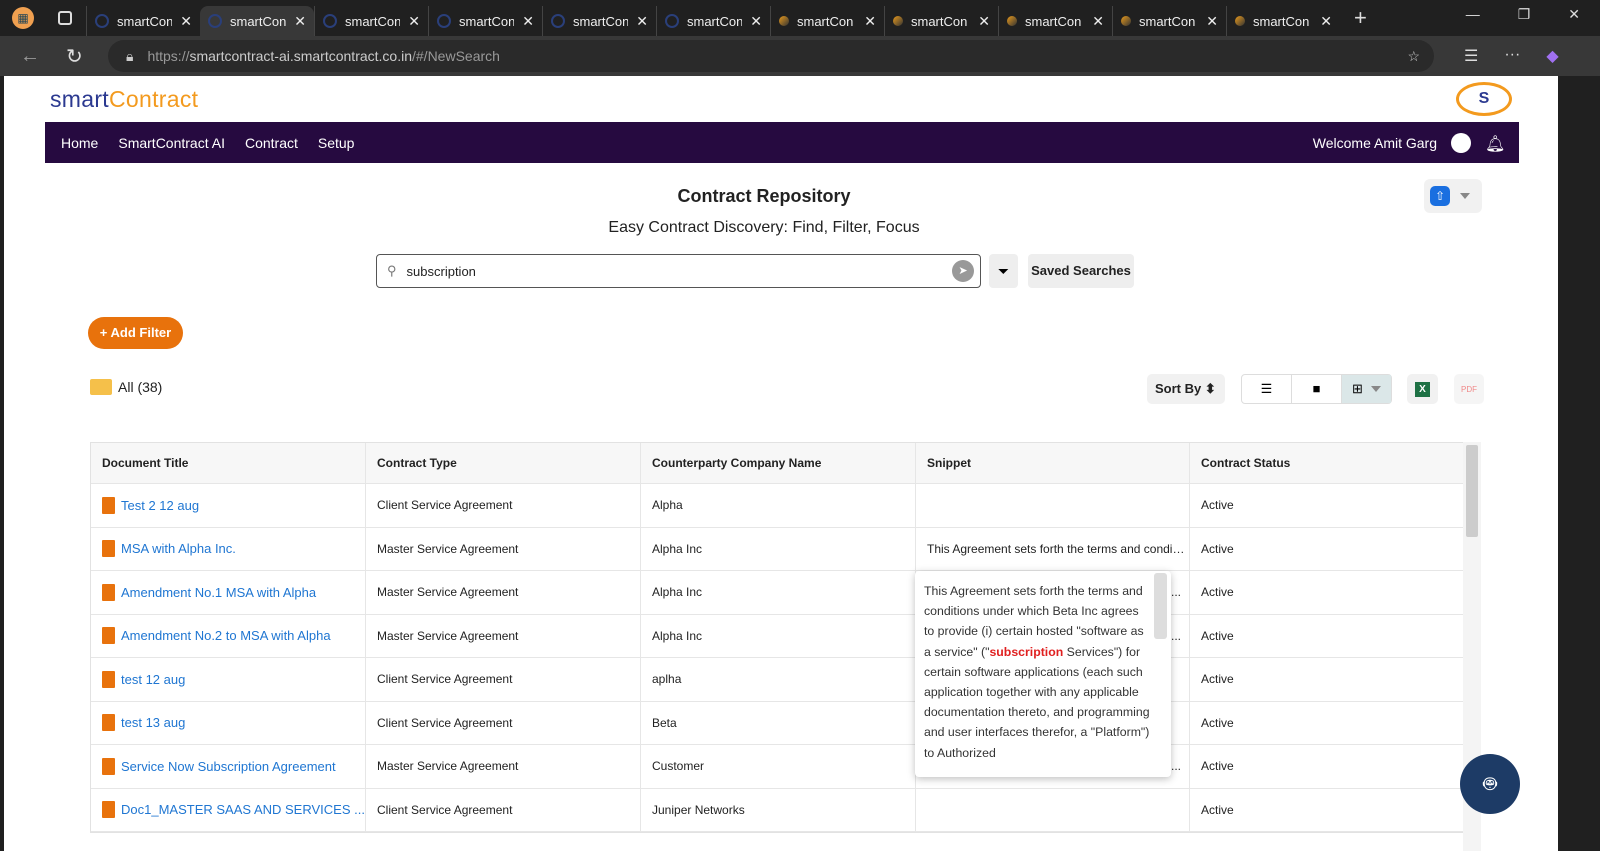 This screenshot has height=851, width=1600. What do you see at coordinates (1366, 389) in the screenshot?
I see `table-view-button: ⊞` at bounding box center [1366, 389].